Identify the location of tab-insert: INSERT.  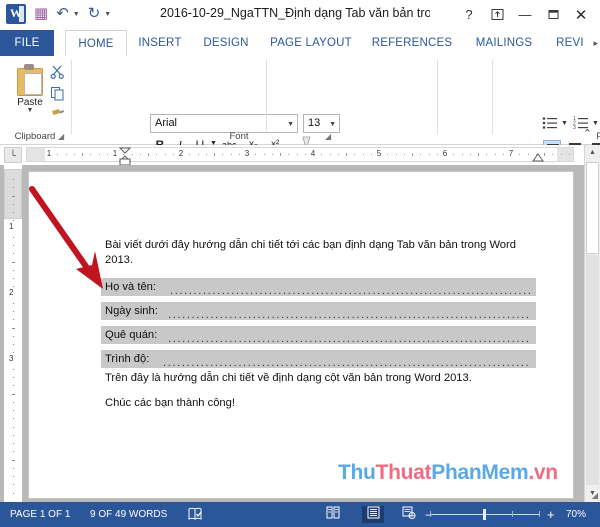
(160, 43).